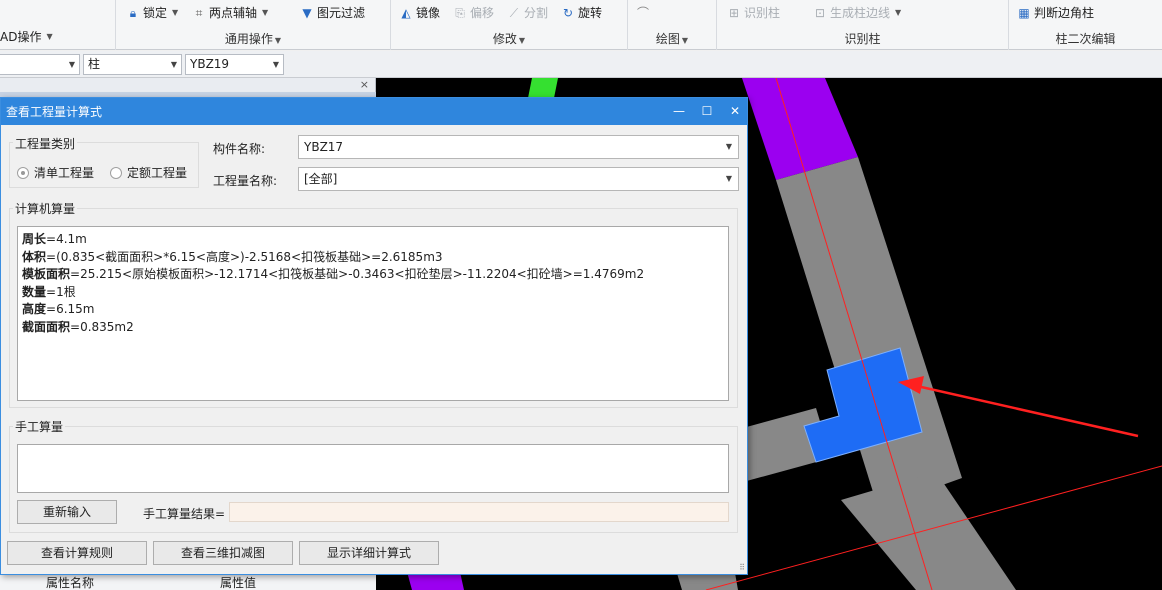  I want to click on calc-line-key: 数量, so click(34, 291).